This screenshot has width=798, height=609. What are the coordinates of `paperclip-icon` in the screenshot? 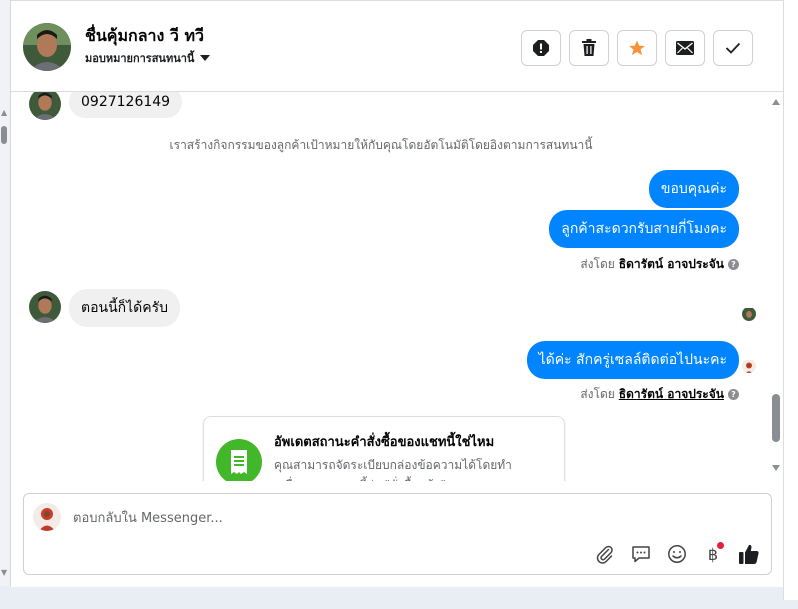 It's located at (604, 554).